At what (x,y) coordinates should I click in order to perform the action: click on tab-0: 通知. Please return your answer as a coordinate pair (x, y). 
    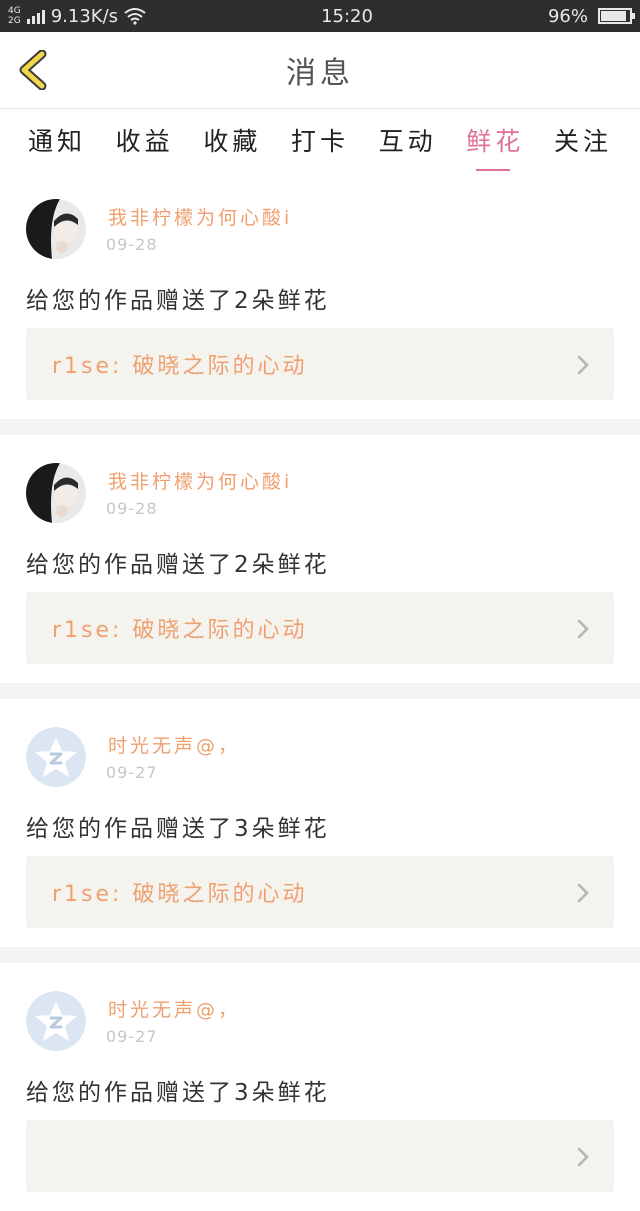
    Looking at the image, I should click on (57, 140).